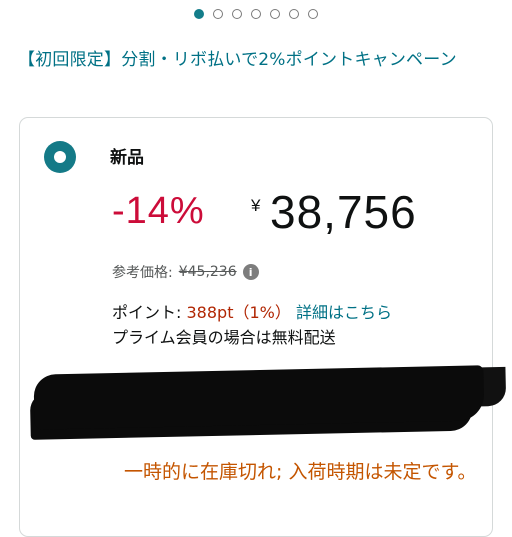 The height and width of the screenshot is (537, 512). What do you see at coordinates (207, 272) in the screenshot?
I see `reference-price: ¥45,236` at bounding box center [207, 272].